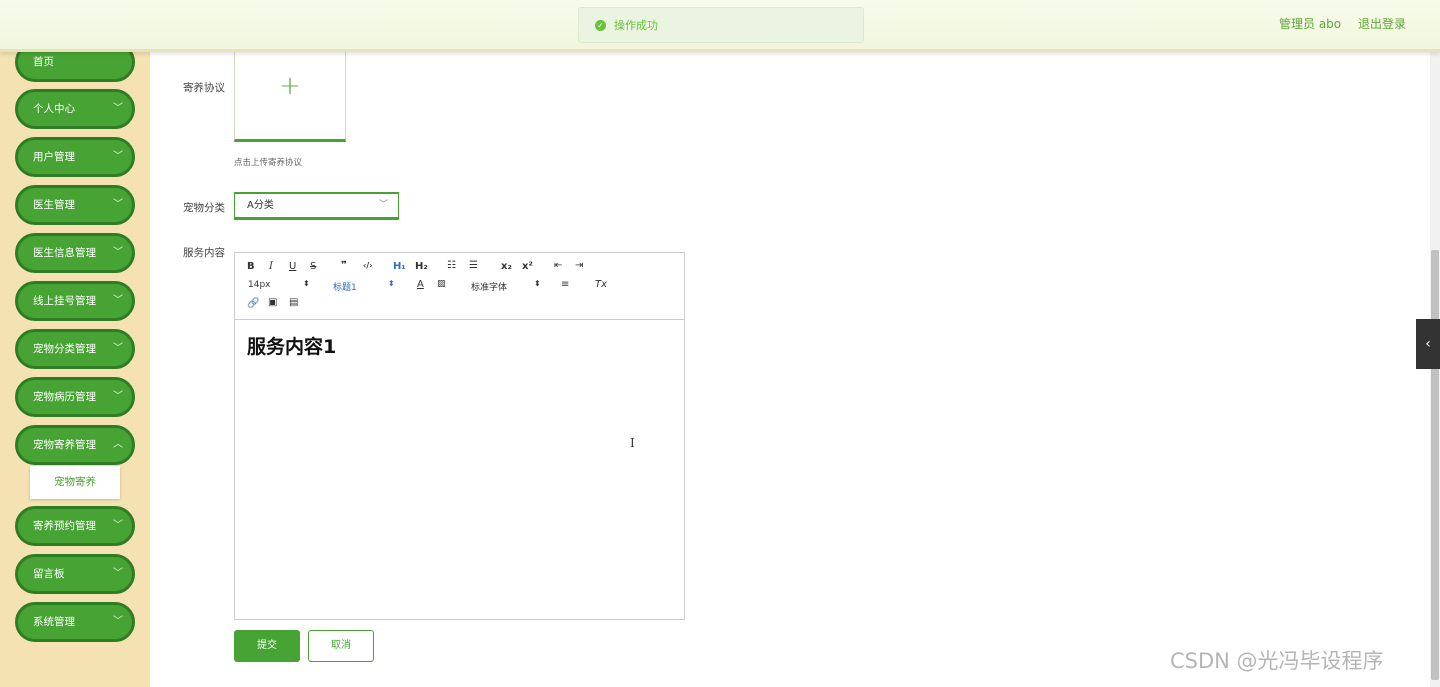 This screenshot has width=1440, height=687. What do you see at coordinates (253, 303) in the screenshot?
I see `link-icon: 🔗` at bounding box center [253, 303].